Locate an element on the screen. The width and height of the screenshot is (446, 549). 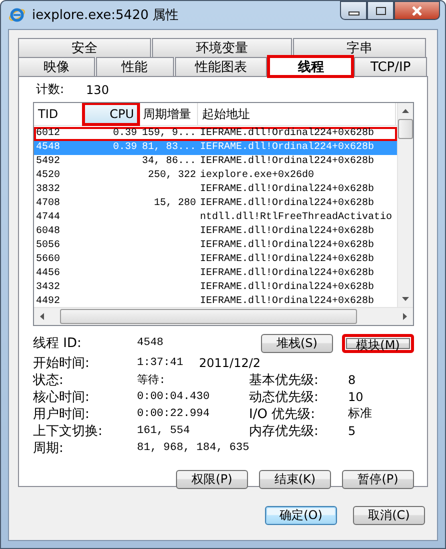
thread-row: 4744 ntdll.dll!RtlFreeThreadActivatio is located at coordinates (215, 218).